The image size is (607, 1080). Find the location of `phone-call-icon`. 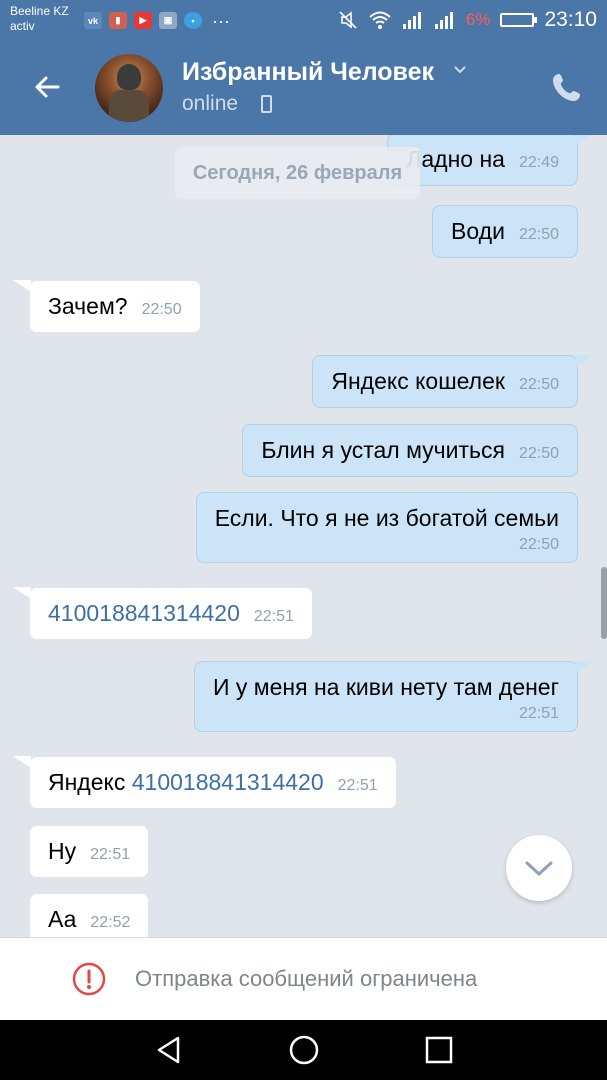

phone-call-icon is located at coordinates (567, 87).